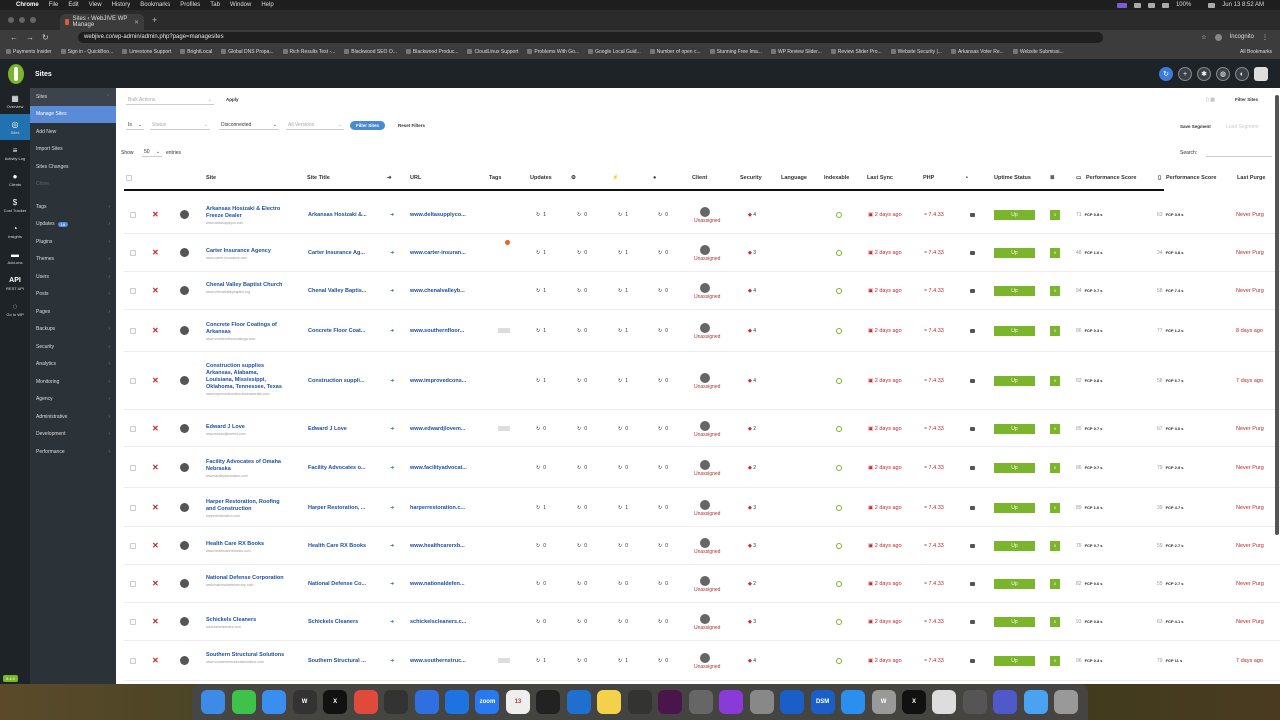  Describe the element at coordinates (215, 5) in the screenshot. I see `menu-tab: Tab` at that location.